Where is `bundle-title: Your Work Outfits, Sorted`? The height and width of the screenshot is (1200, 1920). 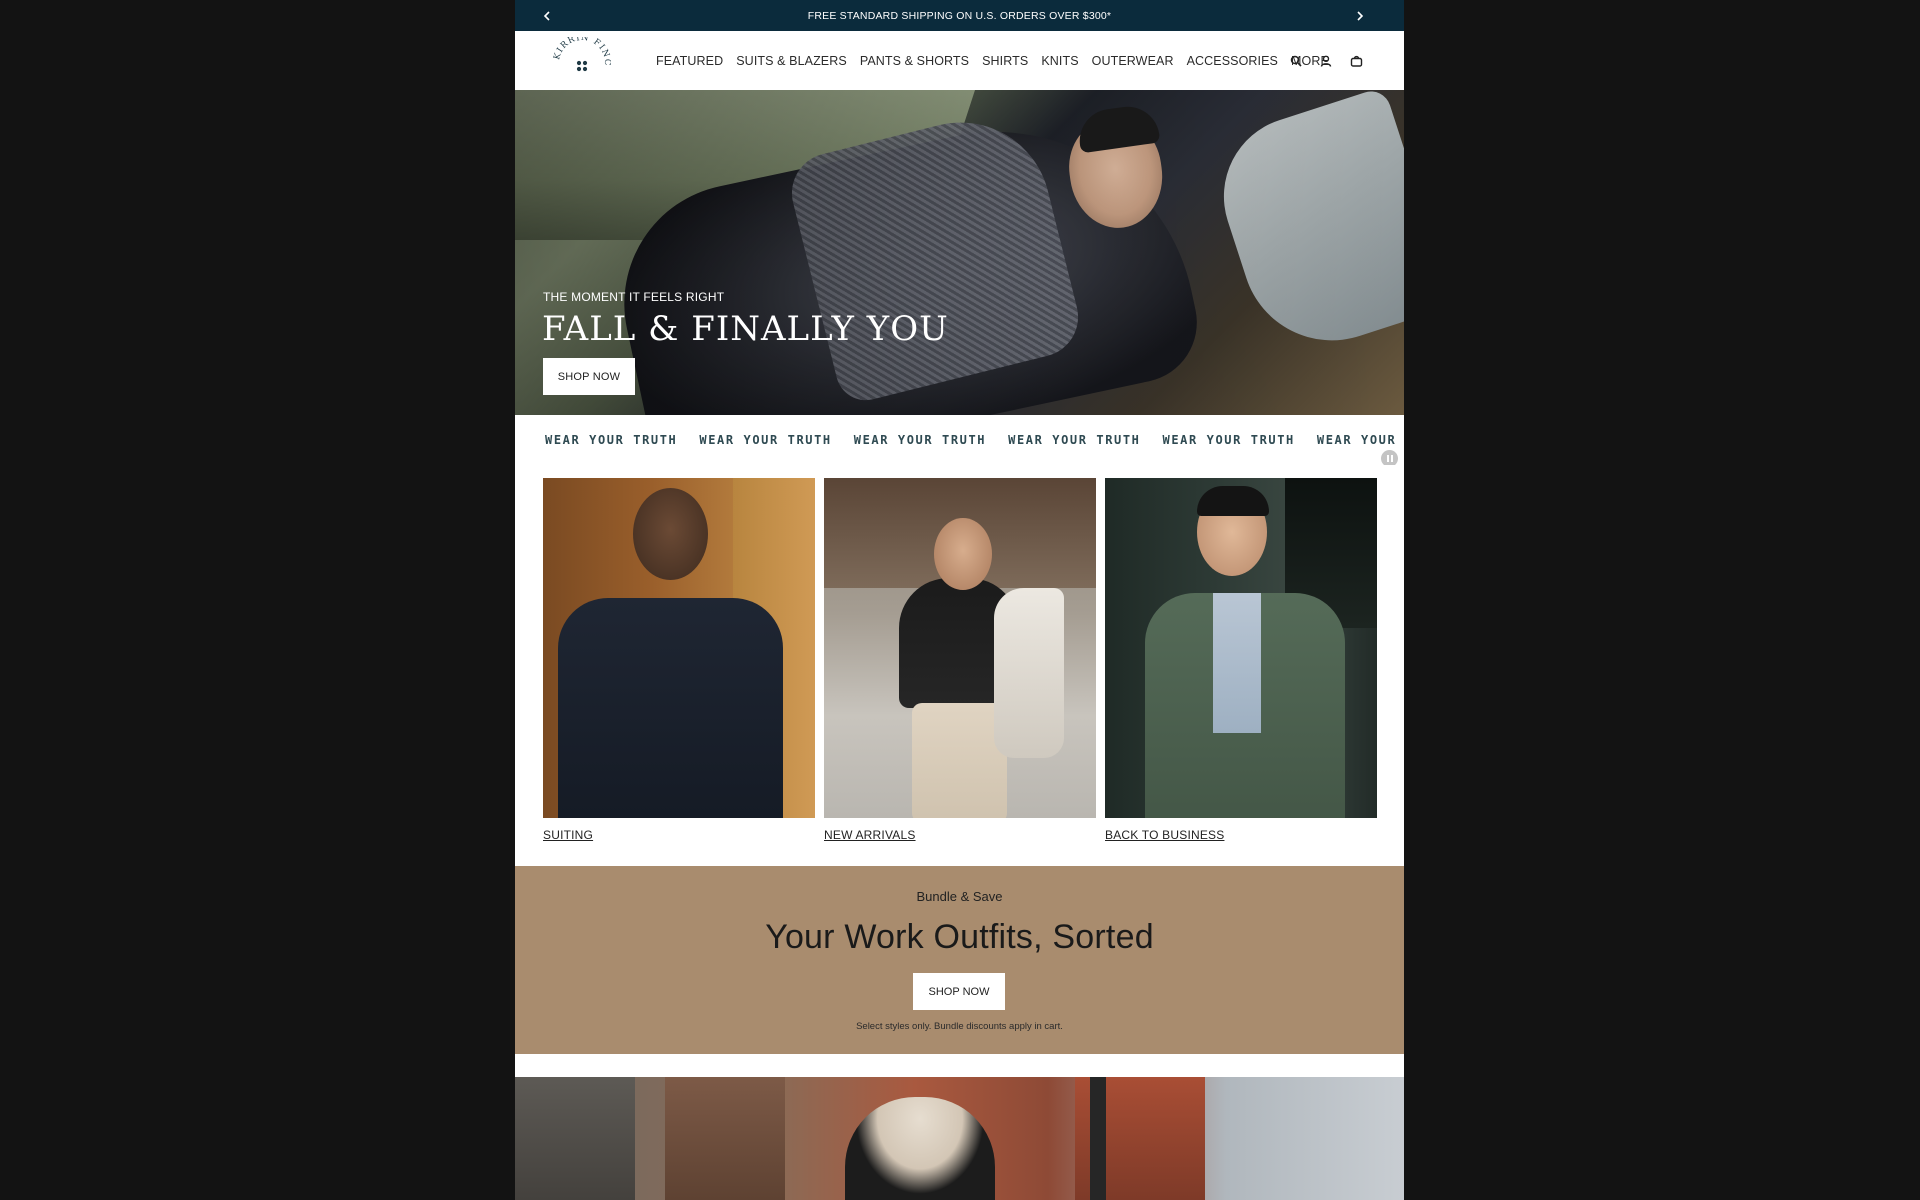
bundle-title: Your Work Outfits, Sorted is located at coordinates (959, 937).